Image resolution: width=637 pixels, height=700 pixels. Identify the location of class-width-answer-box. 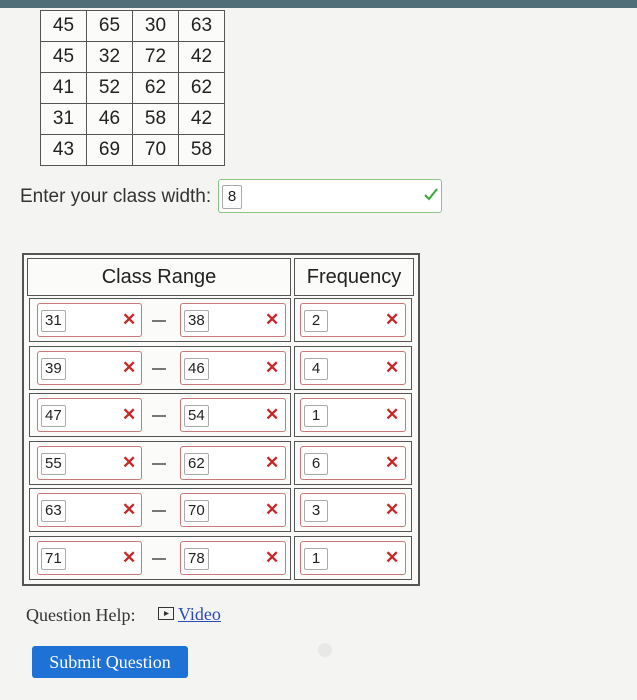
(330, 196).